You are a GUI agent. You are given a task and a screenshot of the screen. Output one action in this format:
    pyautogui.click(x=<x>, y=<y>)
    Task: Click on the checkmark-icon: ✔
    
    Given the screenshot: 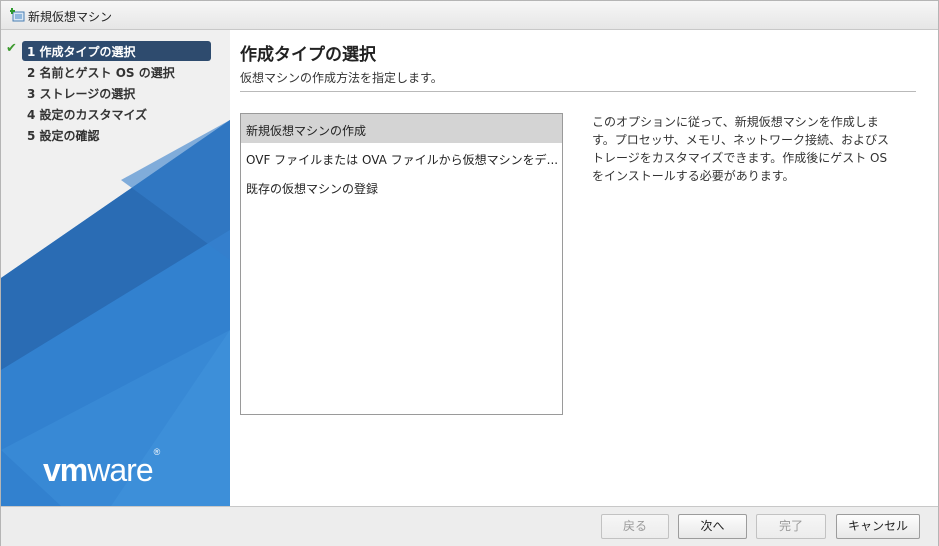 What is the action you would take?
    pyautogui.click(x=11, y=48)
    